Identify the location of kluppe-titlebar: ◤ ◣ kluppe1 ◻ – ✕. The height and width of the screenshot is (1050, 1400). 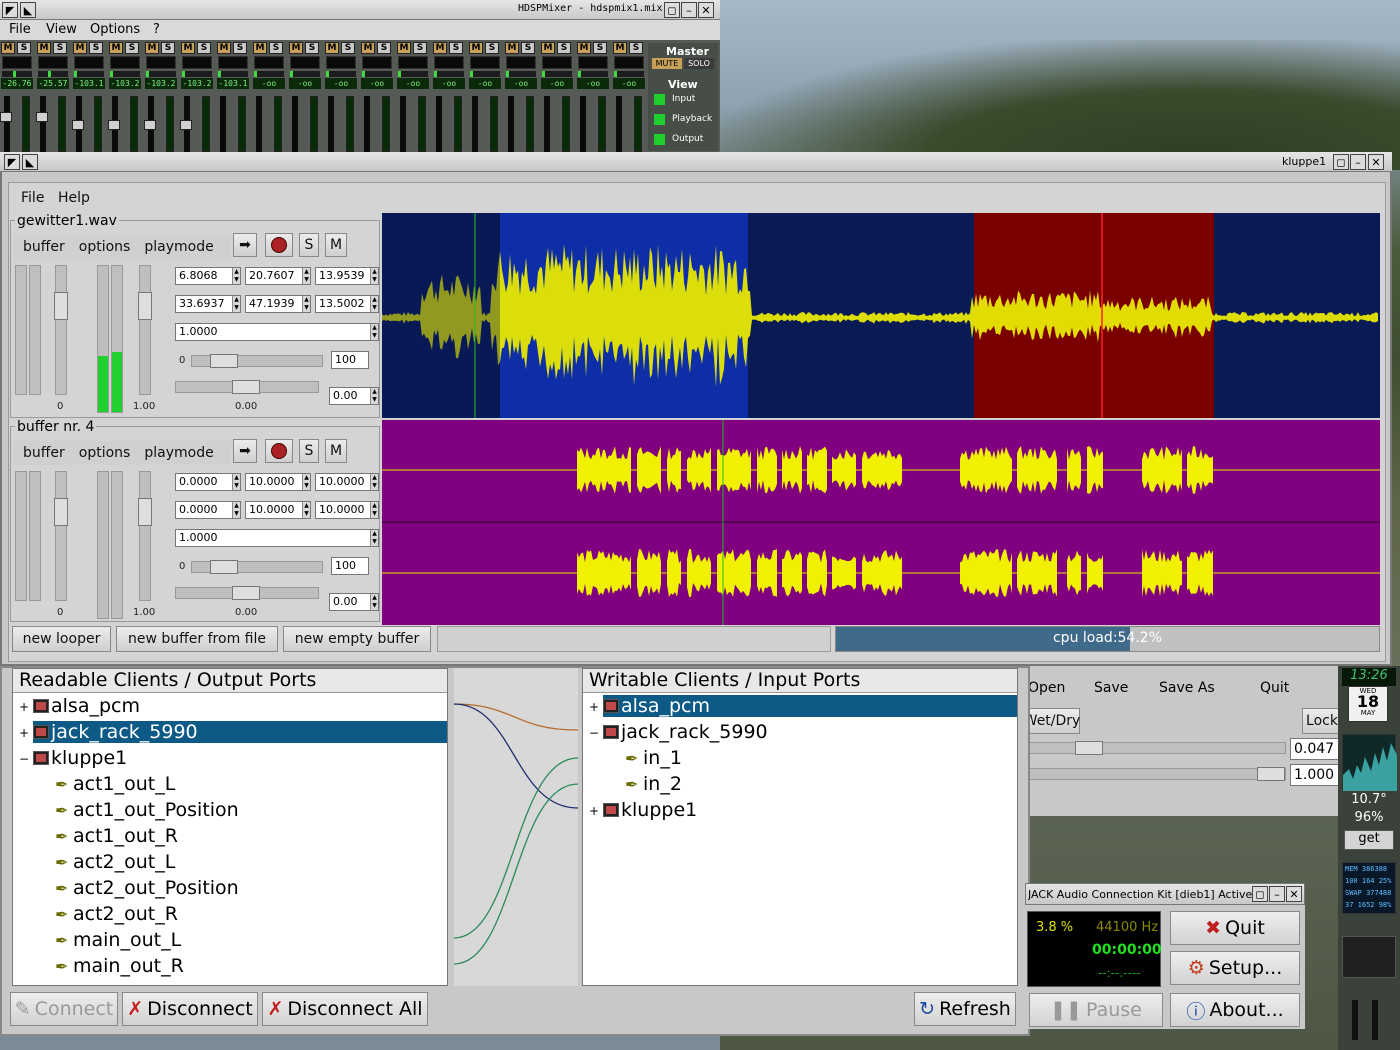
(696, 162).